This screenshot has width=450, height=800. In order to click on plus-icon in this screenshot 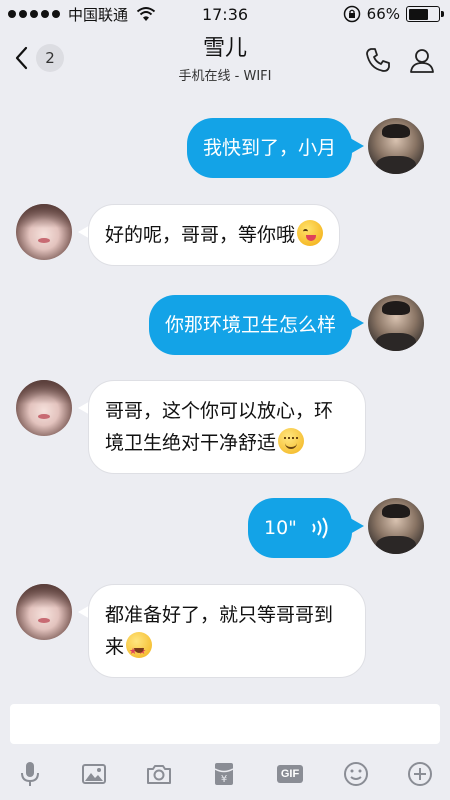, I will do `click(420, 774)`.